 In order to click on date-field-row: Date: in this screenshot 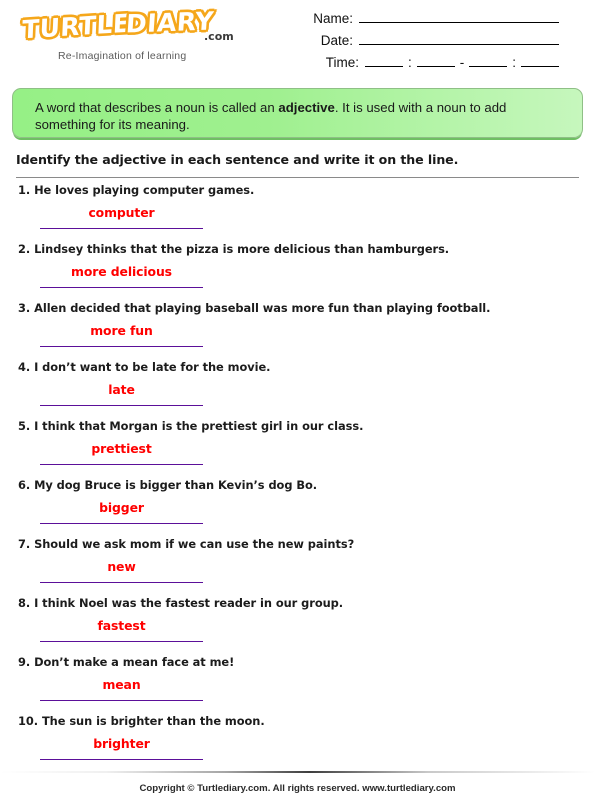, I will do `click(436, 41)`.